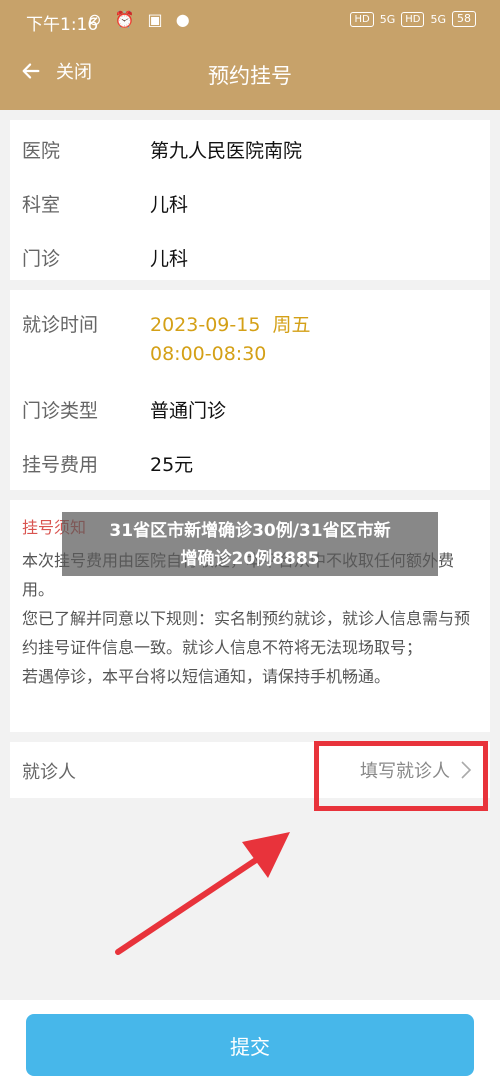 The width and height of the screenshot is (500, 1091). I want to click on hd-icon-2: HD, so click(413, 19).